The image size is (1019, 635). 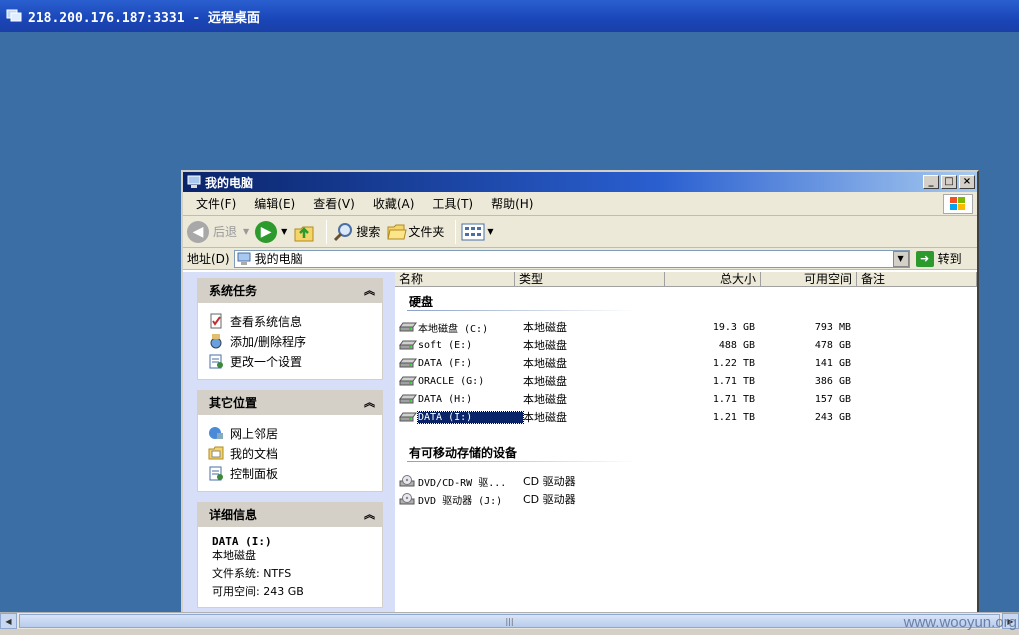 I want to click on forward-button: ▶ ▼, so click(x=271, y=231).